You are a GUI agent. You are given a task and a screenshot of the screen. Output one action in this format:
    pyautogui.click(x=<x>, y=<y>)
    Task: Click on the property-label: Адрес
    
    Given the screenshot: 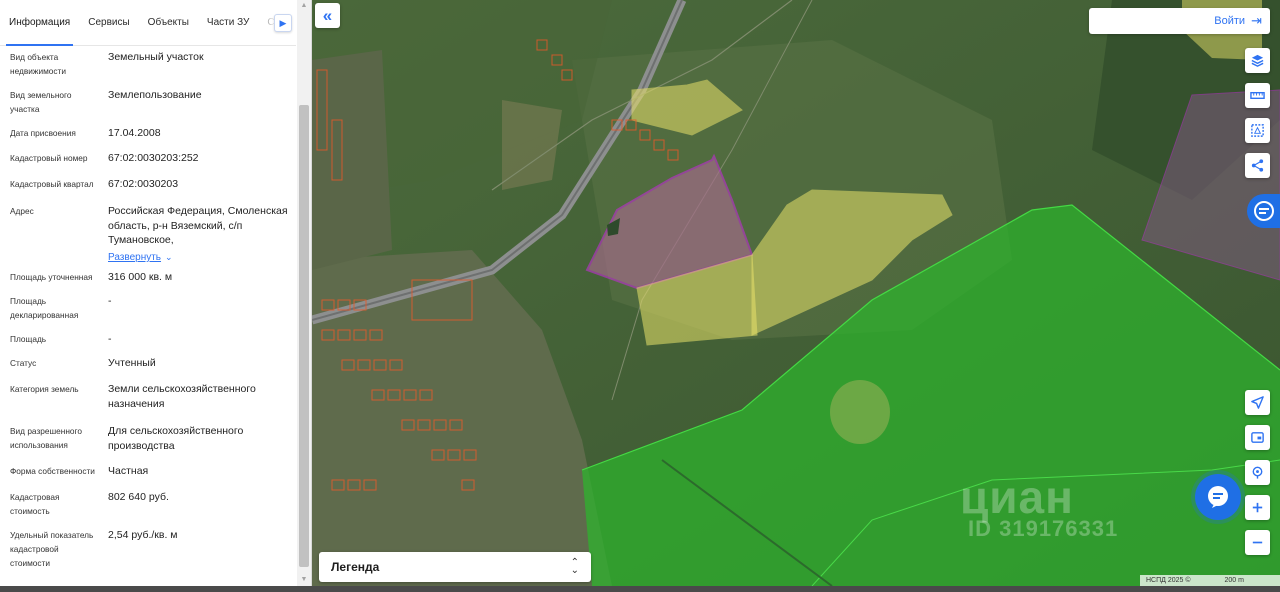 What is the action you would take?
    pyautogui.click(x=22, y=211)
    